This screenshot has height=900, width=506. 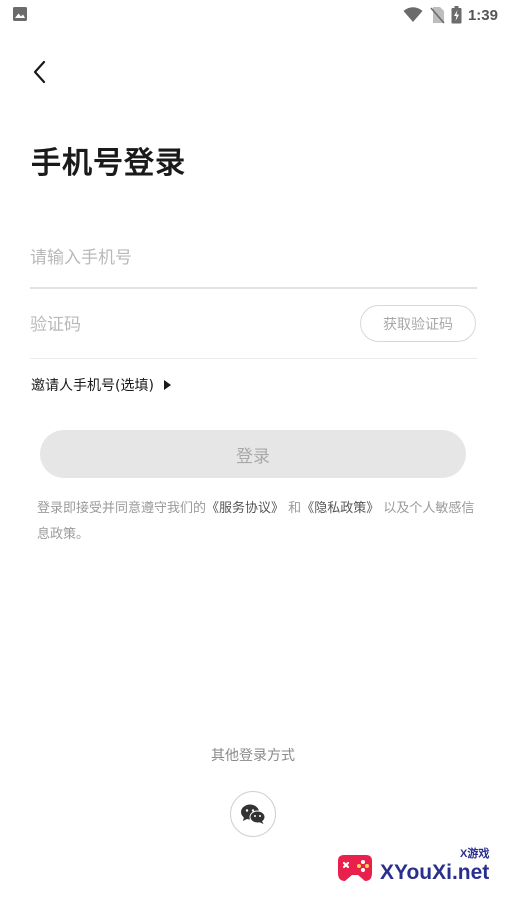 I want to click on agreement-text: 登录即接受并同意遵守我们的《服务协议》 和《隐私政策》 以及个人敏感信息政策。, so click(x=257, y=522).